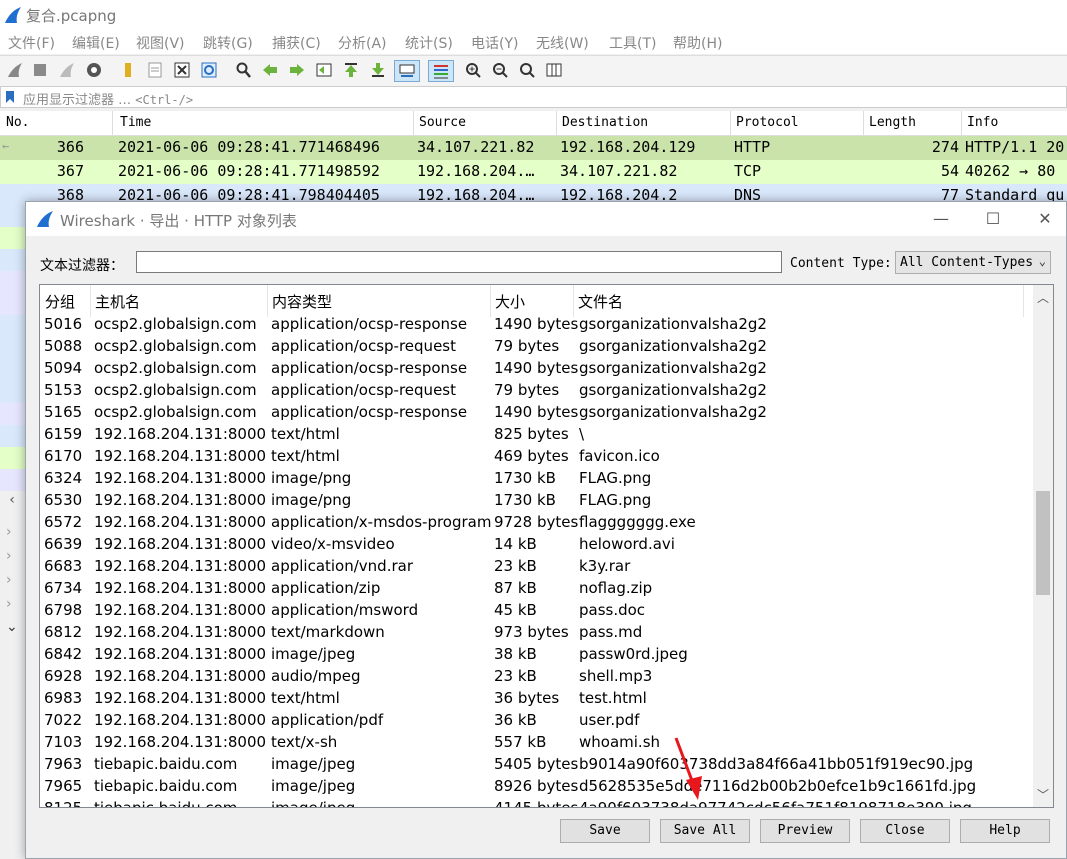  Describe the element at coordinates (209, 70) in the screenshot. I see `reload-file-icon` at that location.